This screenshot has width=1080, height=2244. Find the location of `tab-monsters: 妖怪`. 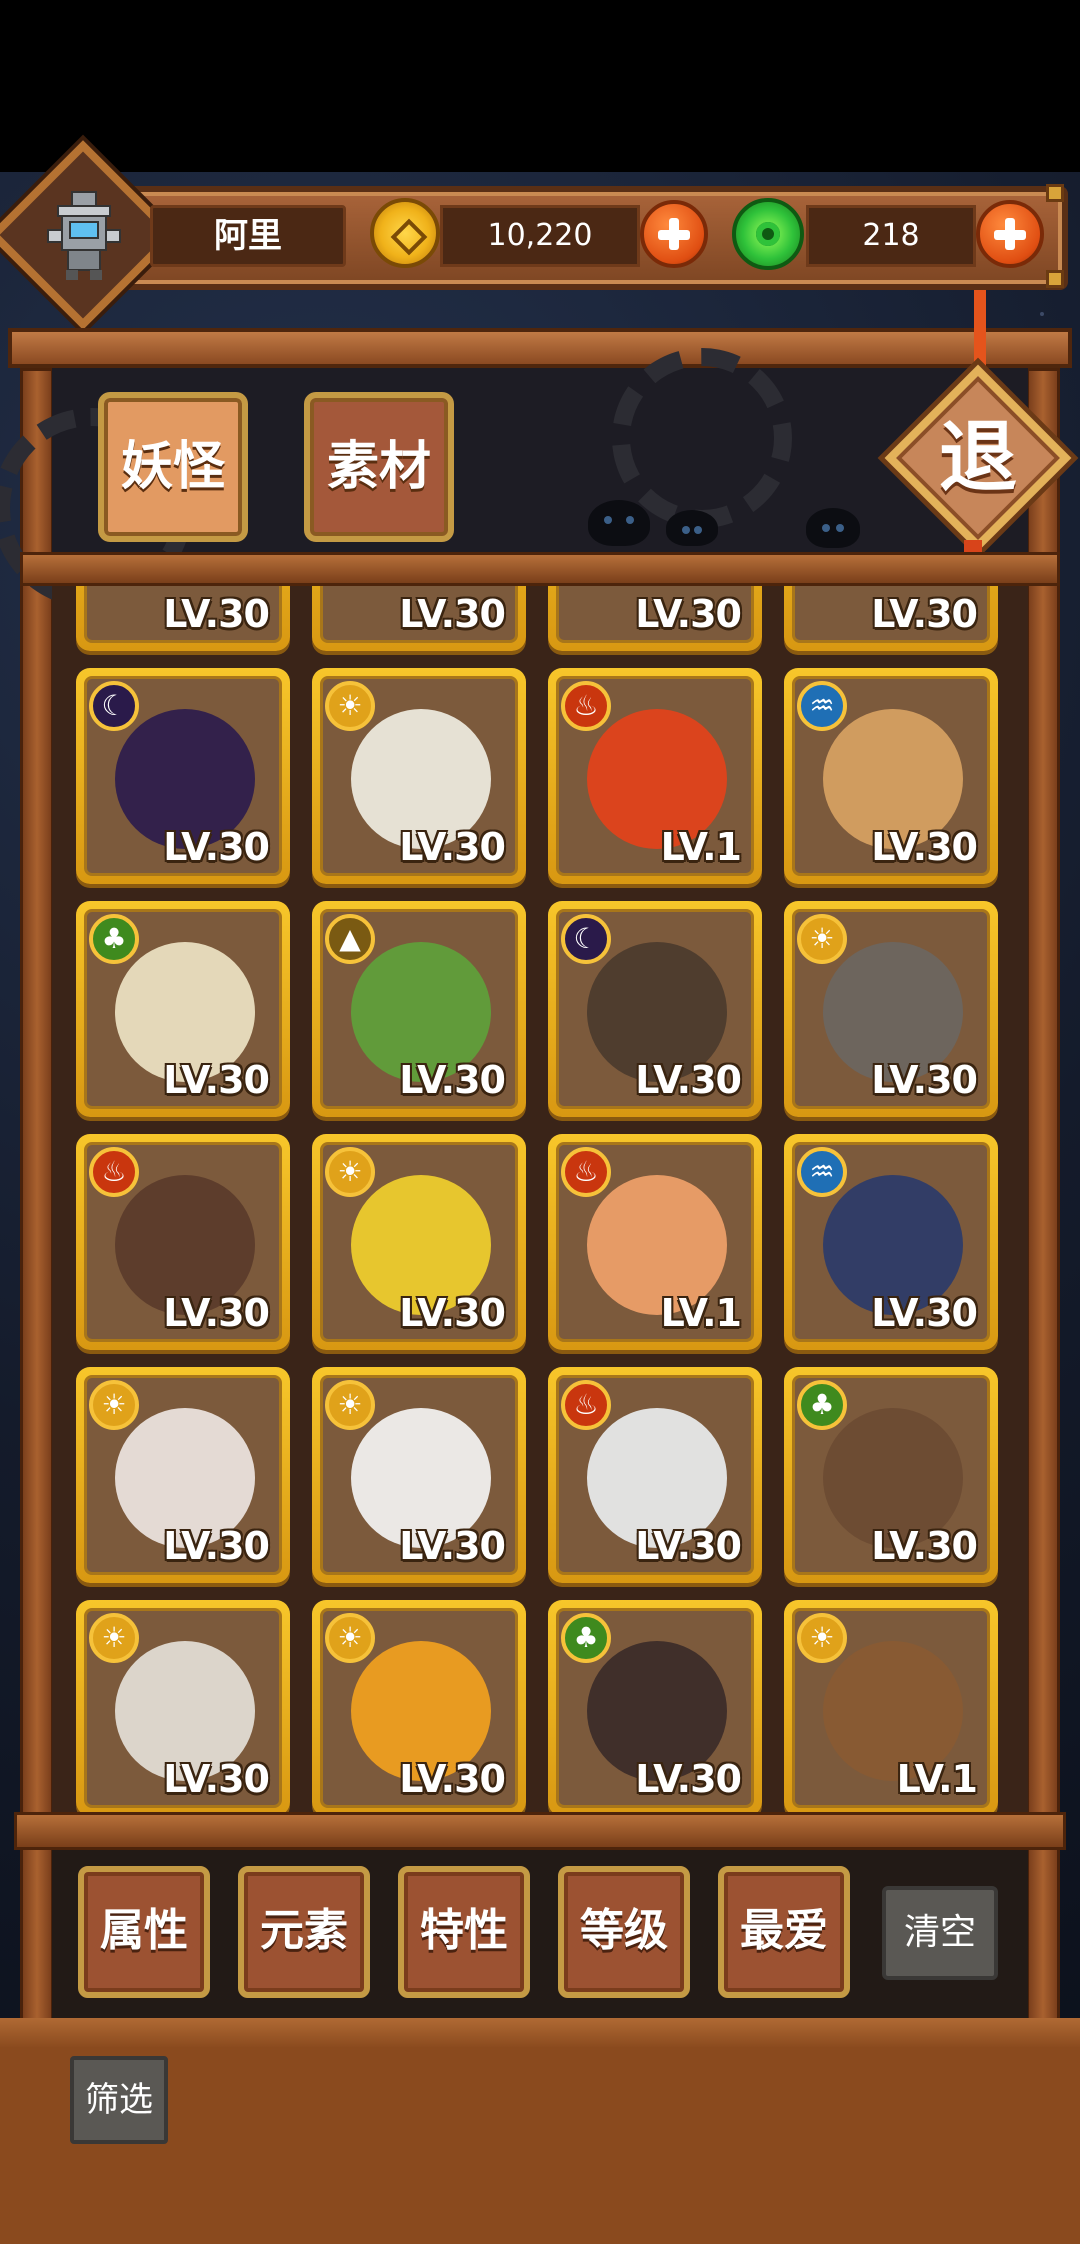

tab-monsters: 妖怪 is located at coordinates (173, 467).